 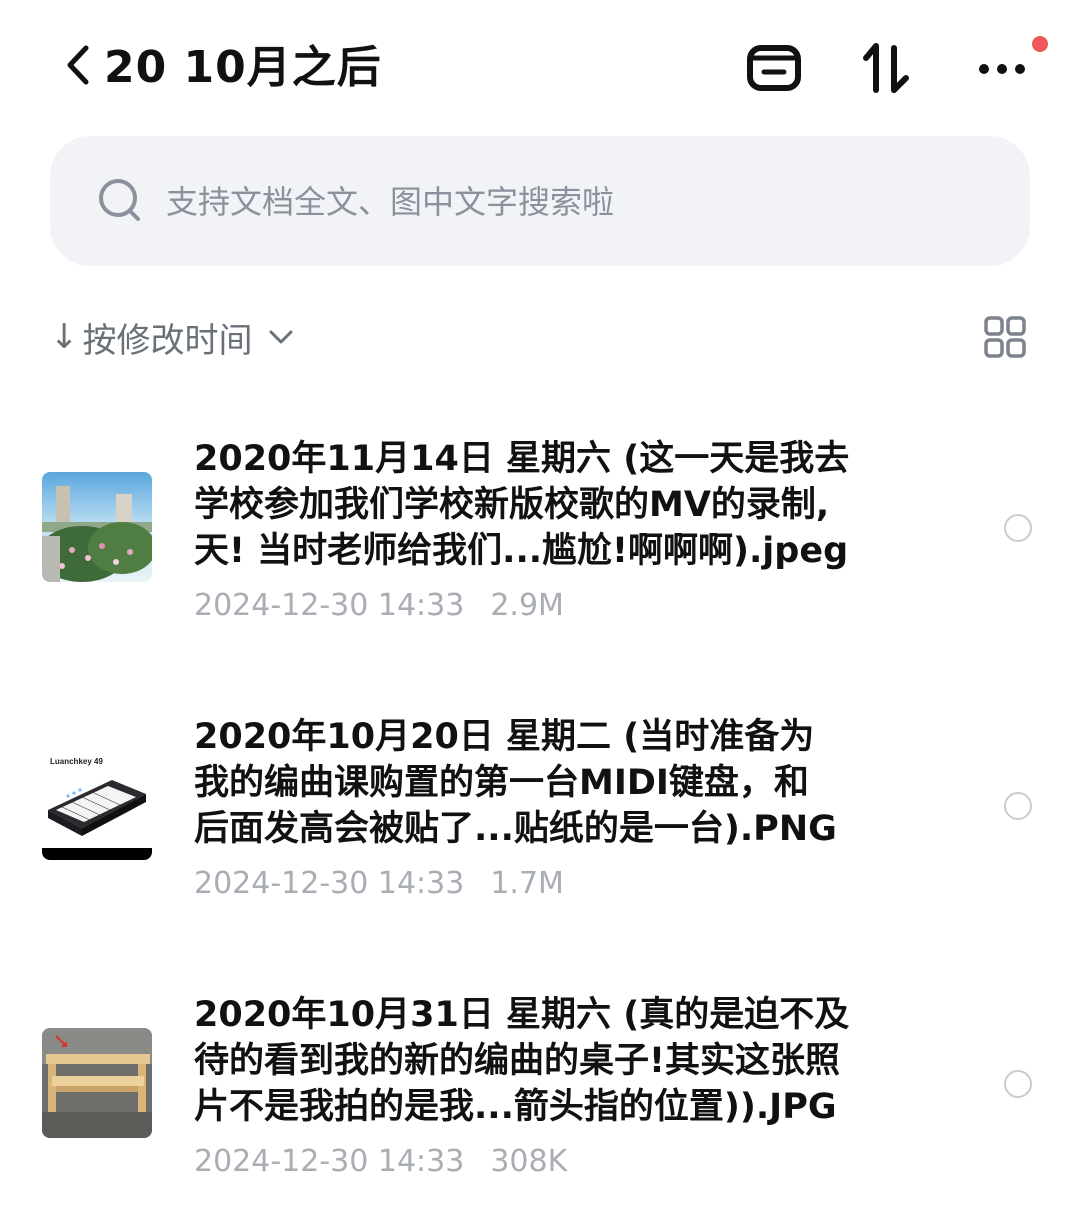 I want to click on chevron-down-icon, so click(x=280, y=337).